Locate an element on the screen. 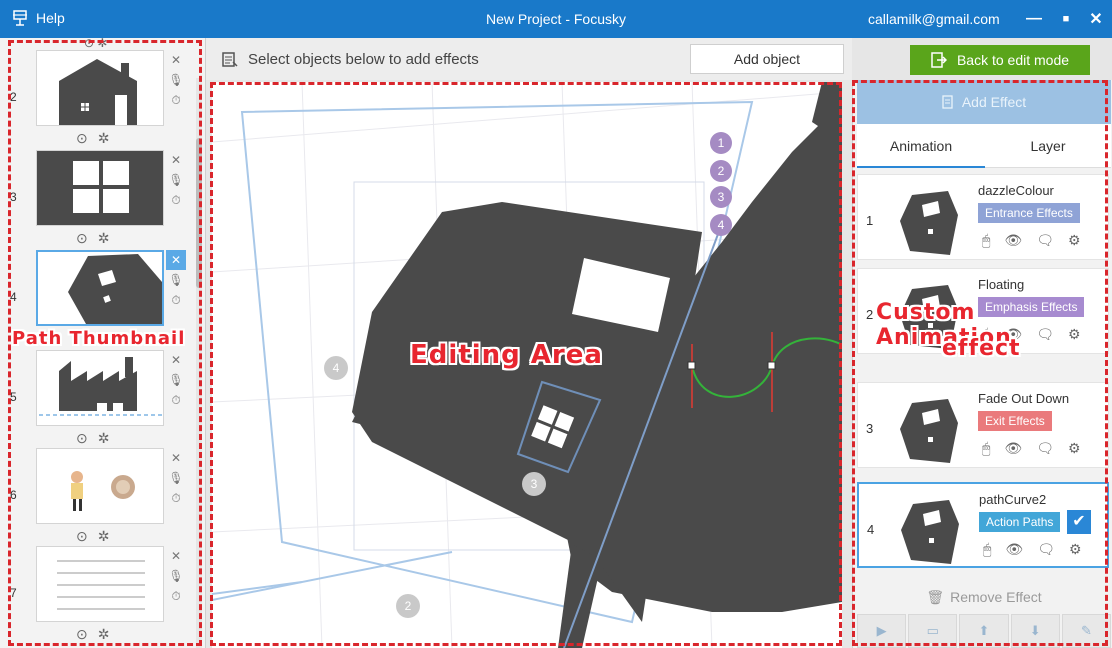 This screenshot has height=648, width=1112. add-effect-button: Add Effect is located at coordinates (984, 102).